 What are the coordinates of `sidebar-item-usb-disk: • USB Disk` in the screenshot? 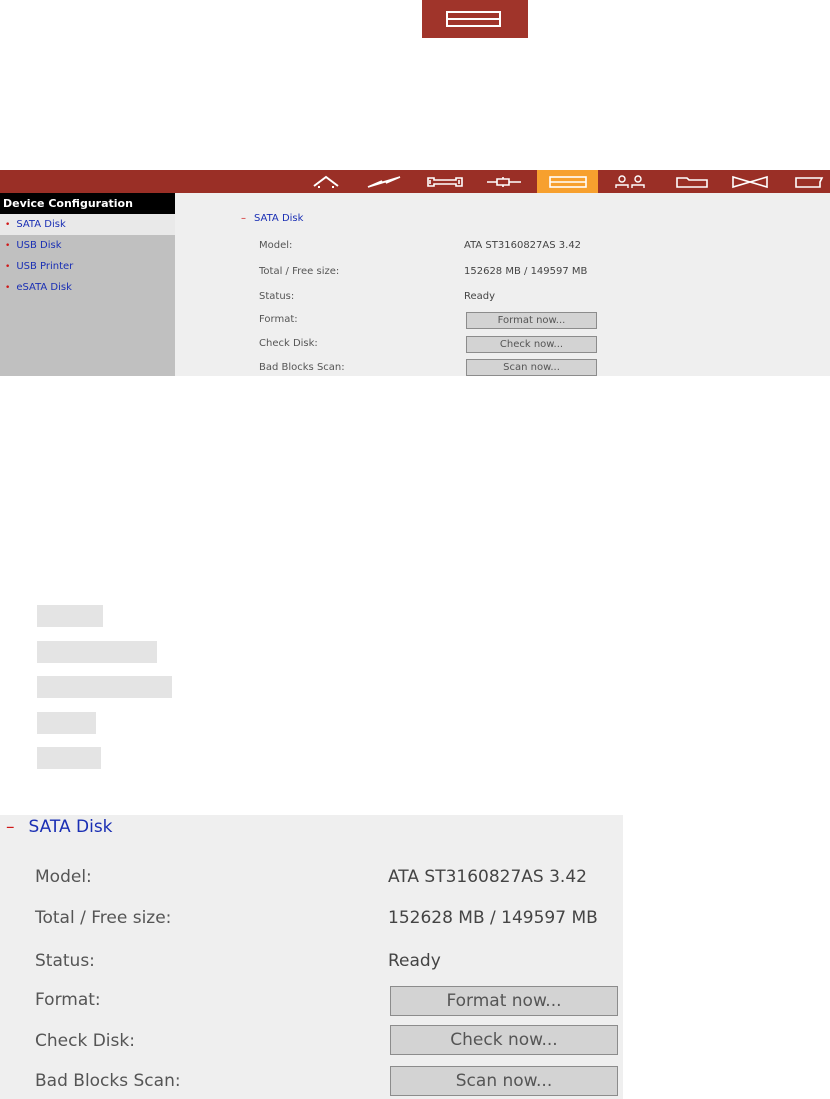 It's located at (87, 245).